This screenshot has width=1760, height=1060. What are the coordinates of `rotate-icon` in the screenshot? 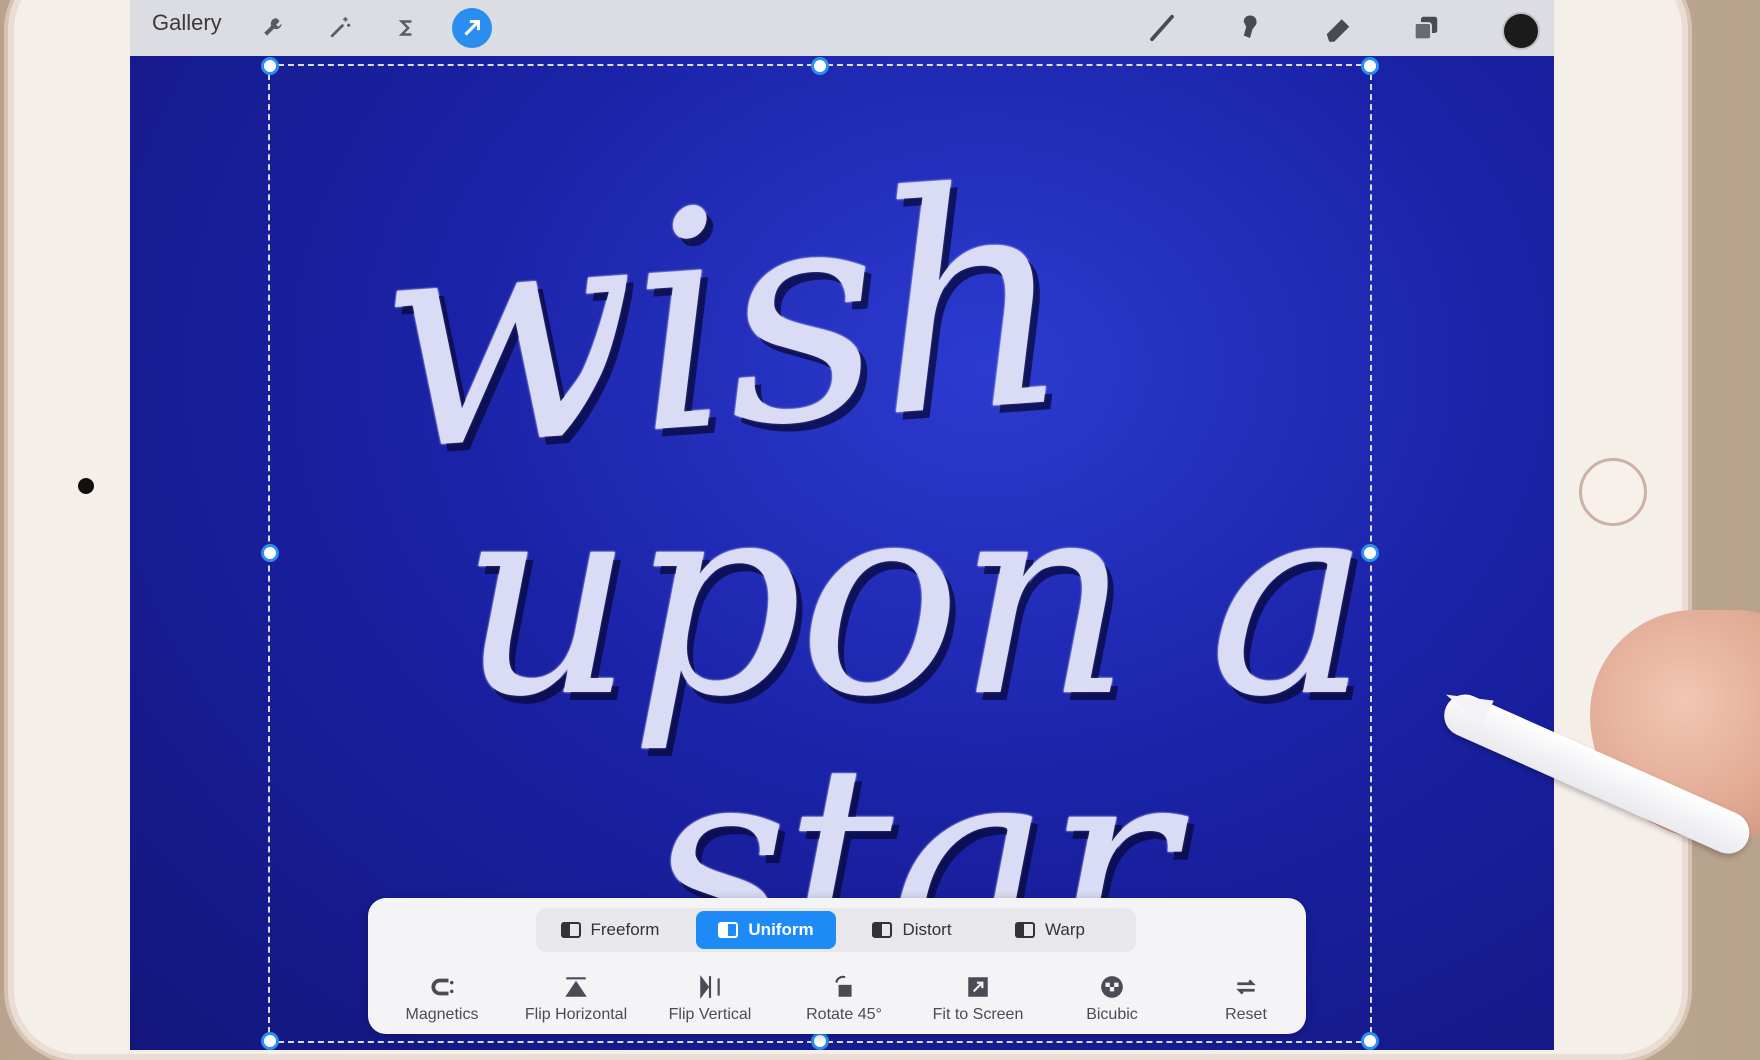 It's located at (844, 987).